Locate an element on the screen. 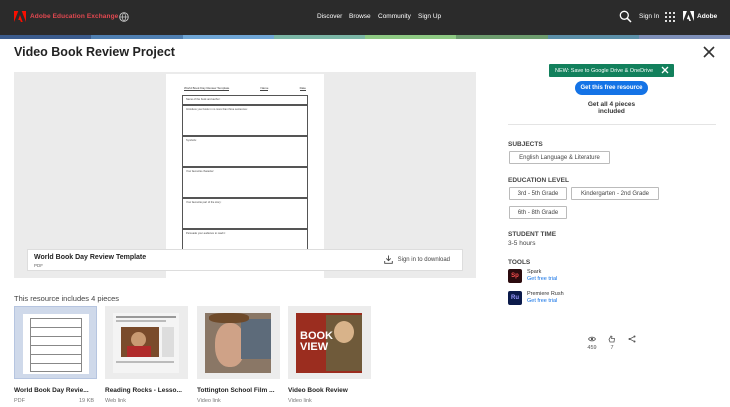 The width and height of the screenshot is (730, 407). file-title: World Book Day Review Template is located at coordinates (90, 257).